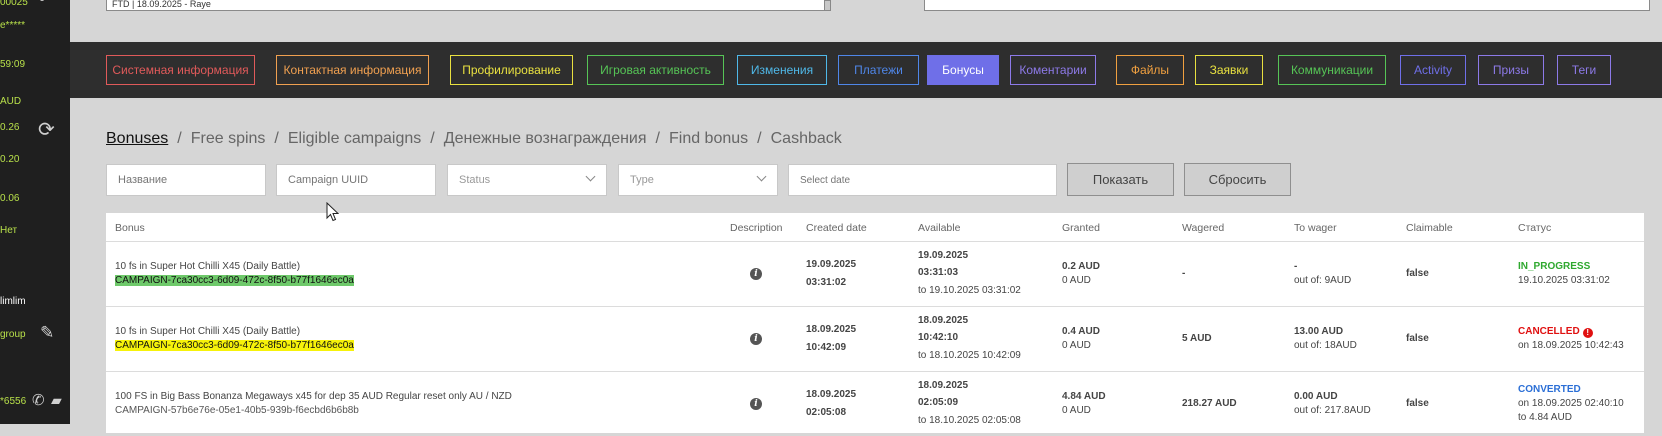 The height and width of the screenshot is (436, 1662). What do you see at coordinates (46, 129) in the screenshot?
I see `refresh-icon: ⟳` at bounding box center [46, 129].